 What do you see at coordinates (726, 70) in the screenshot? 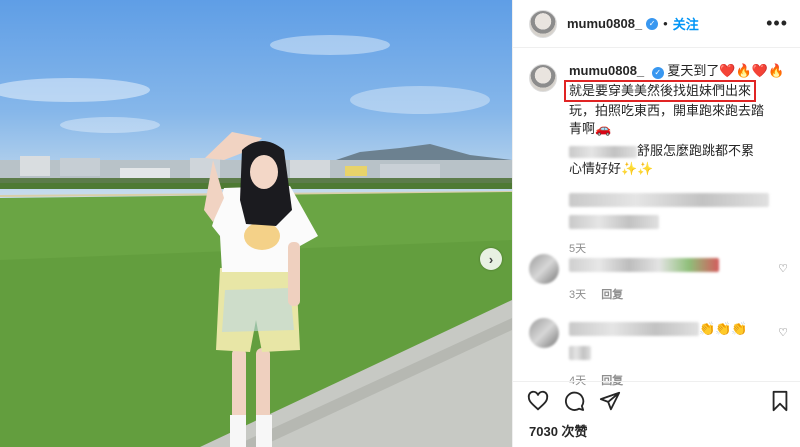
I see `caption-line-1: 夏天到了❤️🔥❤️🔥` at bounding box center [726, 70].